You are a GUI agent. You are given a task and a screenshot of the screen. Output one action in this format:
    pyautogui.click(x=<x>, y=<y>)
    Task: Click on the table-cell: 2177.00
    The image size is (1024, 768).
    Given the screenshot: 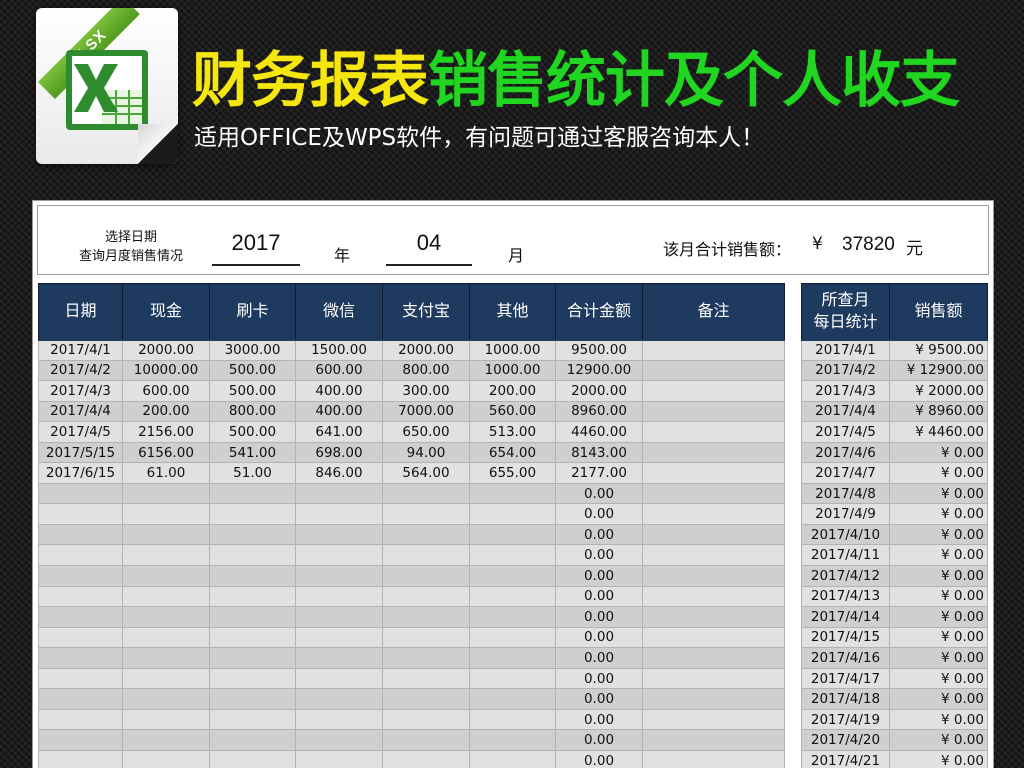 What is the action you would take?
    pyautogui.click(x=599, y=473)
    